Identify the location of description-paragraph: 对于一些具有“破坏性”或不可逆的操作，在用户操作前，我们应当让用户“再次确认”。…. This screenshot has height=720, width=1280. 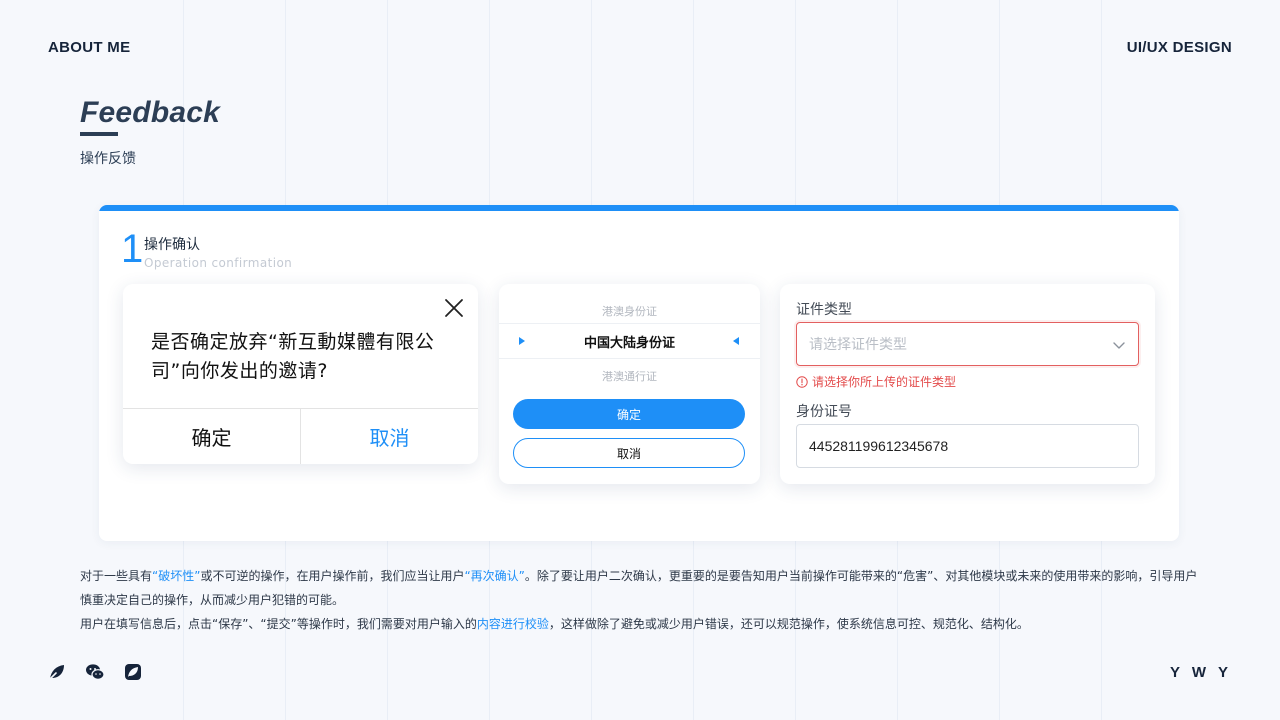
(640, 588).